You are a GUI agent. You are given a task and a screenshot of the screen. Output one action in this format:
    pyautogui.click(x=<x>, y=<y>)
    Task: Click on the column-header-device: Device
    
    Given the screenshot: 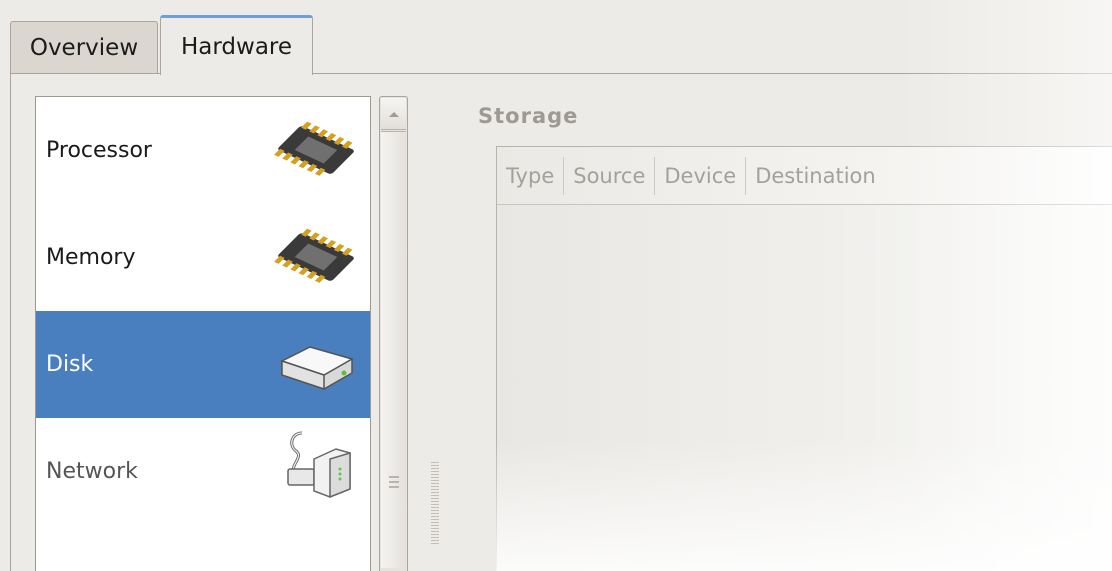 What is the action you would take?
    pyautogui.click(x=701, y=175)
    